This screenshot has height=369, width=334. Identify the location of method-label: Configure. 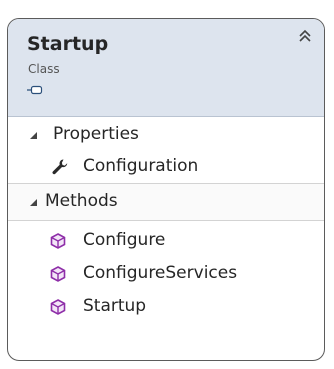
(124, 240).